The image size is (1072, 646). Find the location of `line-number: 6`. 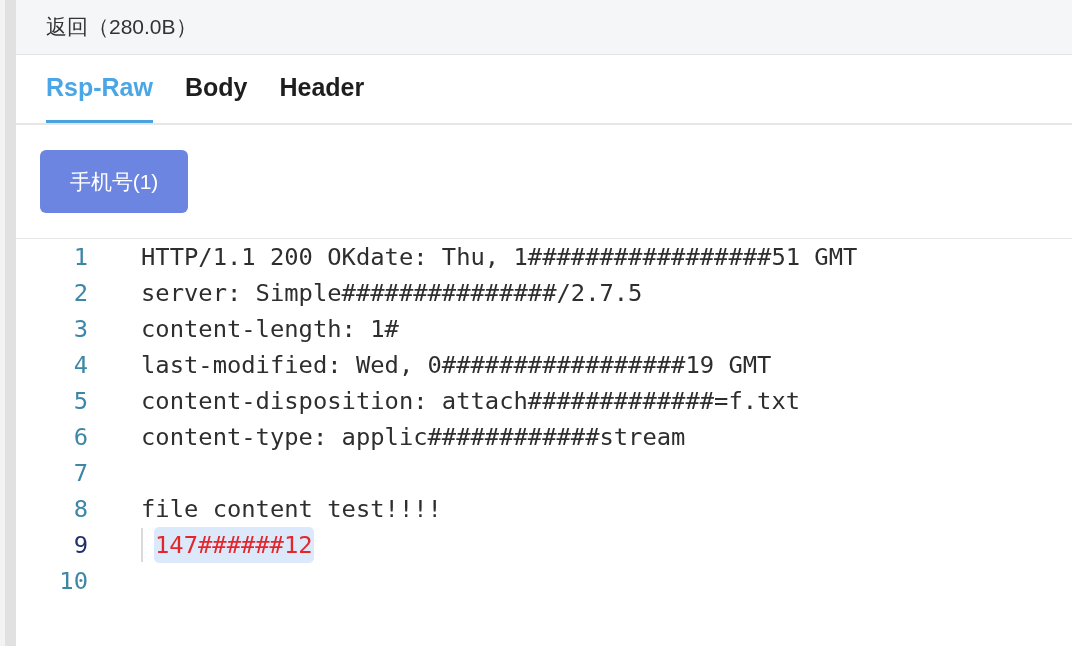

line-number: 6 is located at coordinates (80, 437).